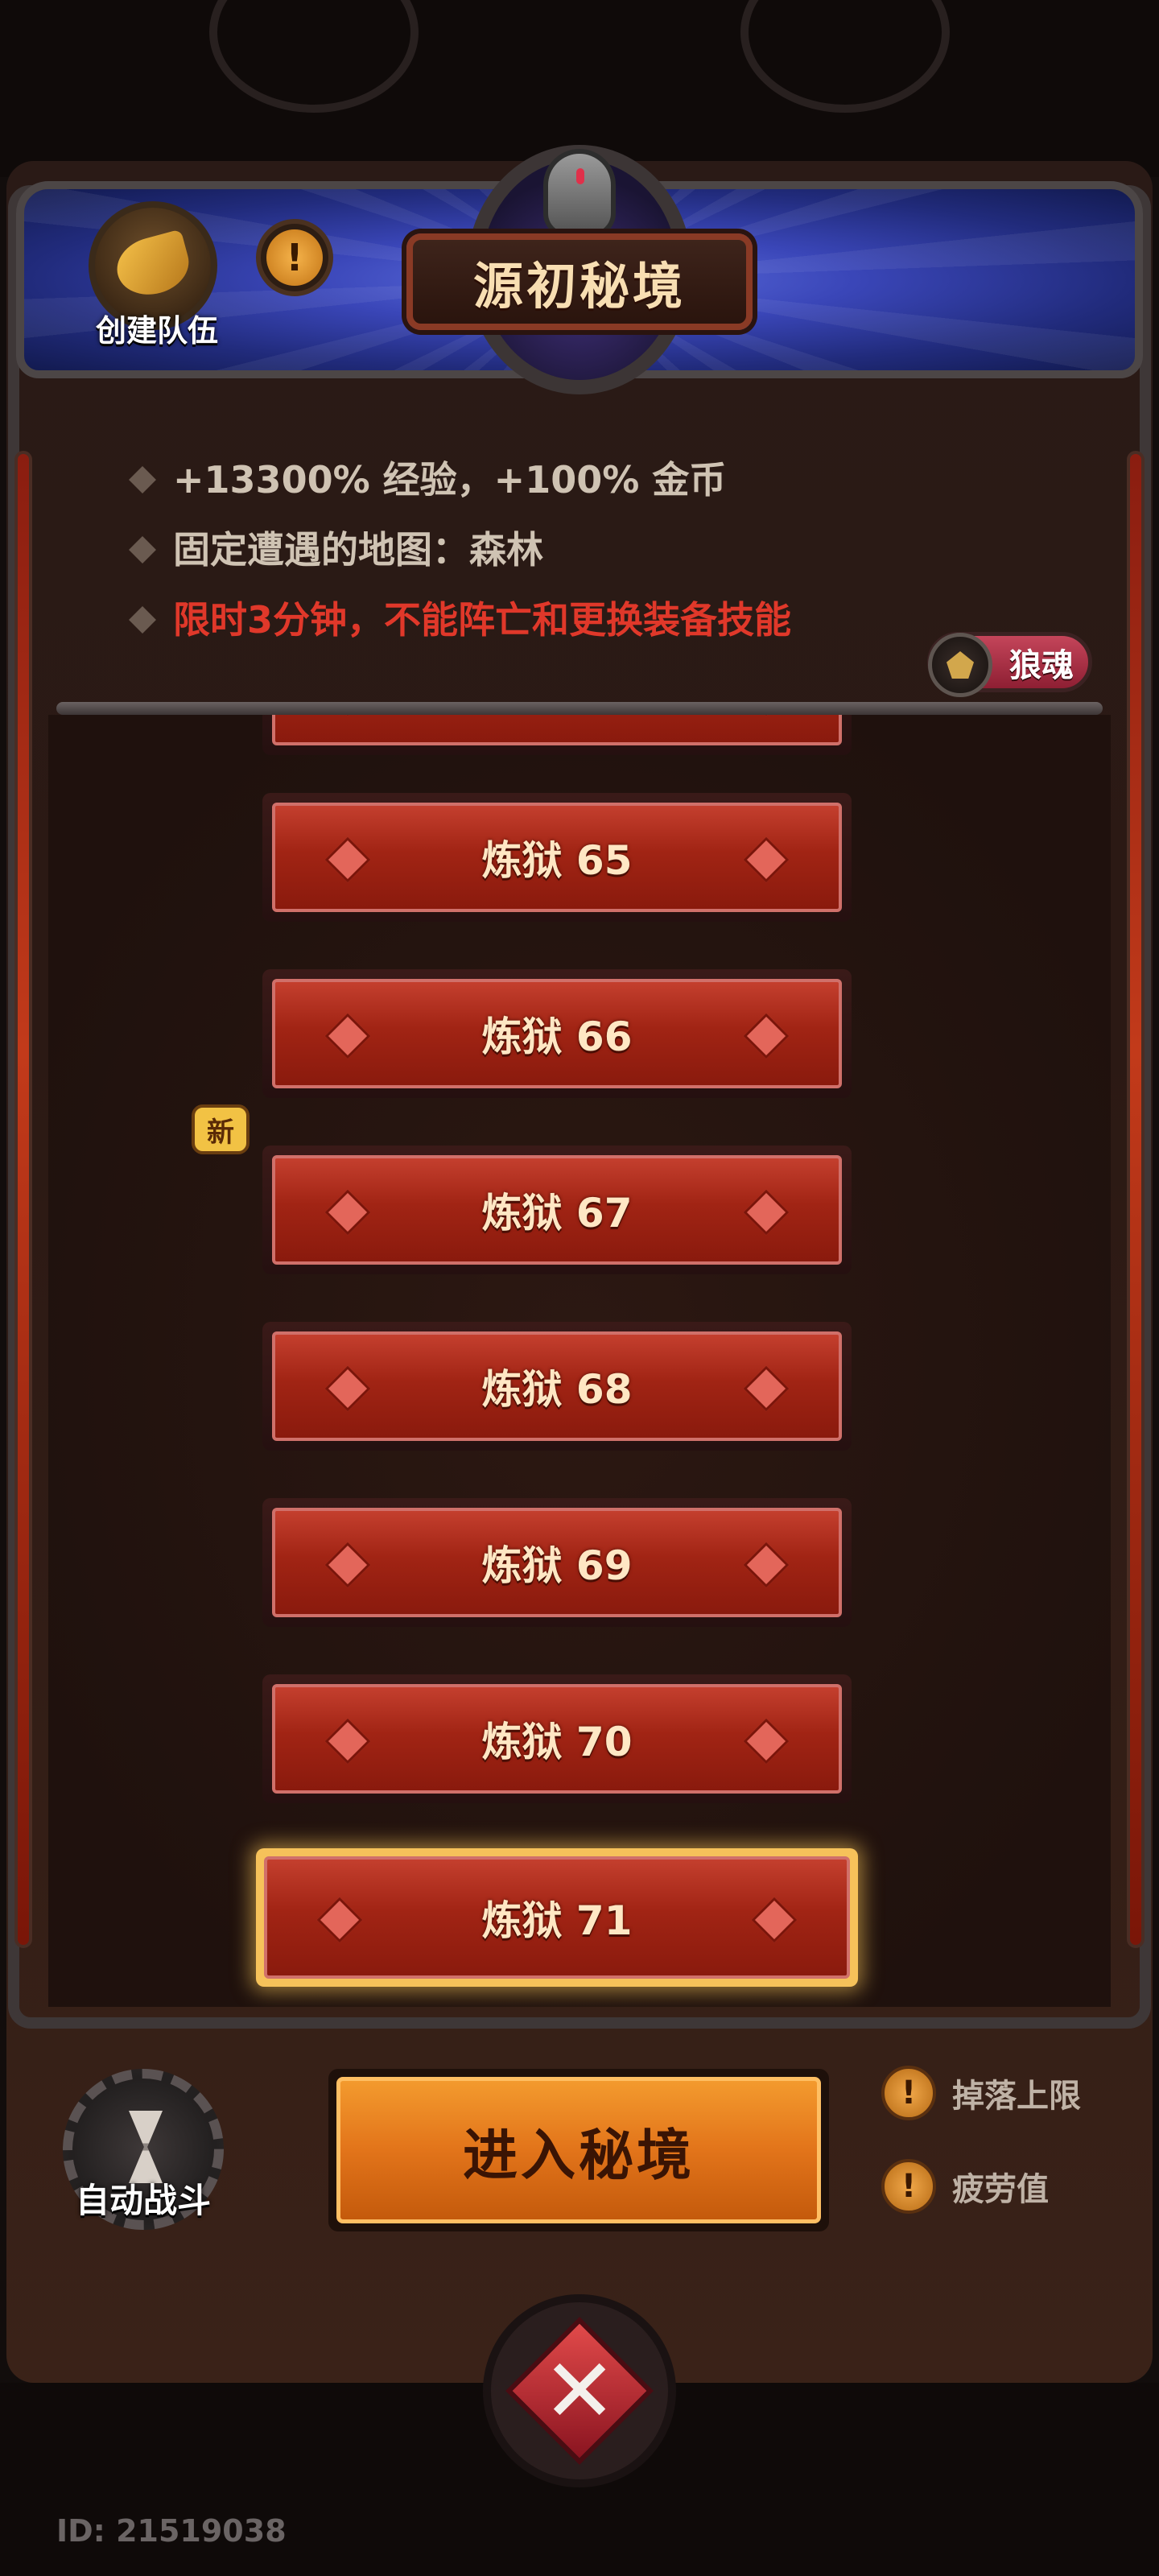 The image size is (1159, 2576). Describe the element at coordinates (557, 1917) in the screenshot. I see `level-button-71: 炼狱 71` at that location.